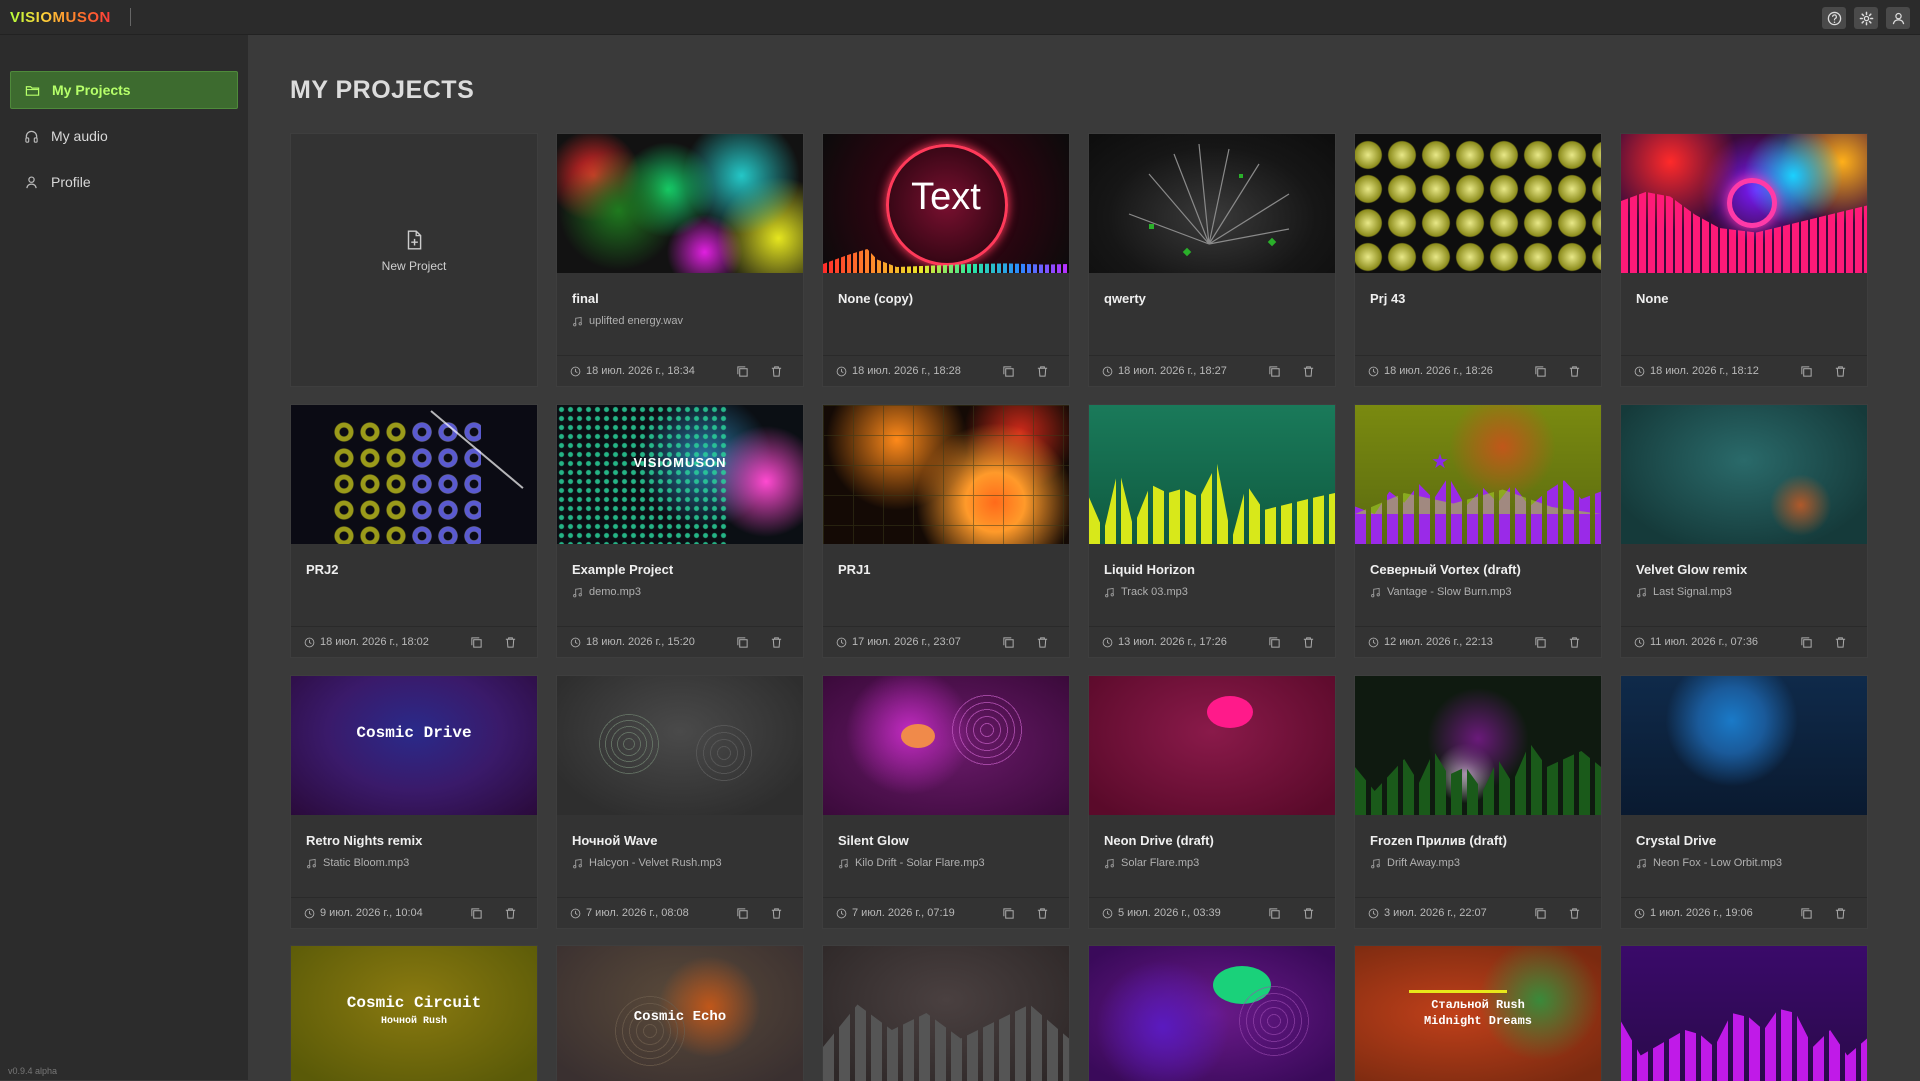 The image size is (1920, 1081). I want to click on project-card: Стальной Rush Midnight Dreams, so click(1478, 1013).